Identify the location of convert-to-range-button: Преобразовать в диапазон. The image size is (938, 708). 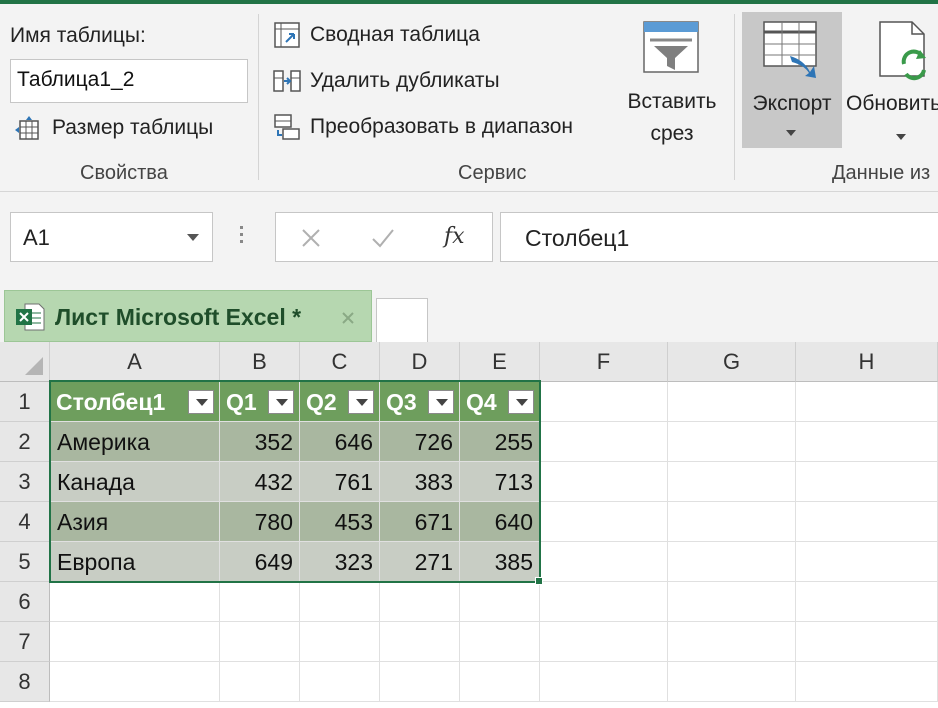
(440, 128).